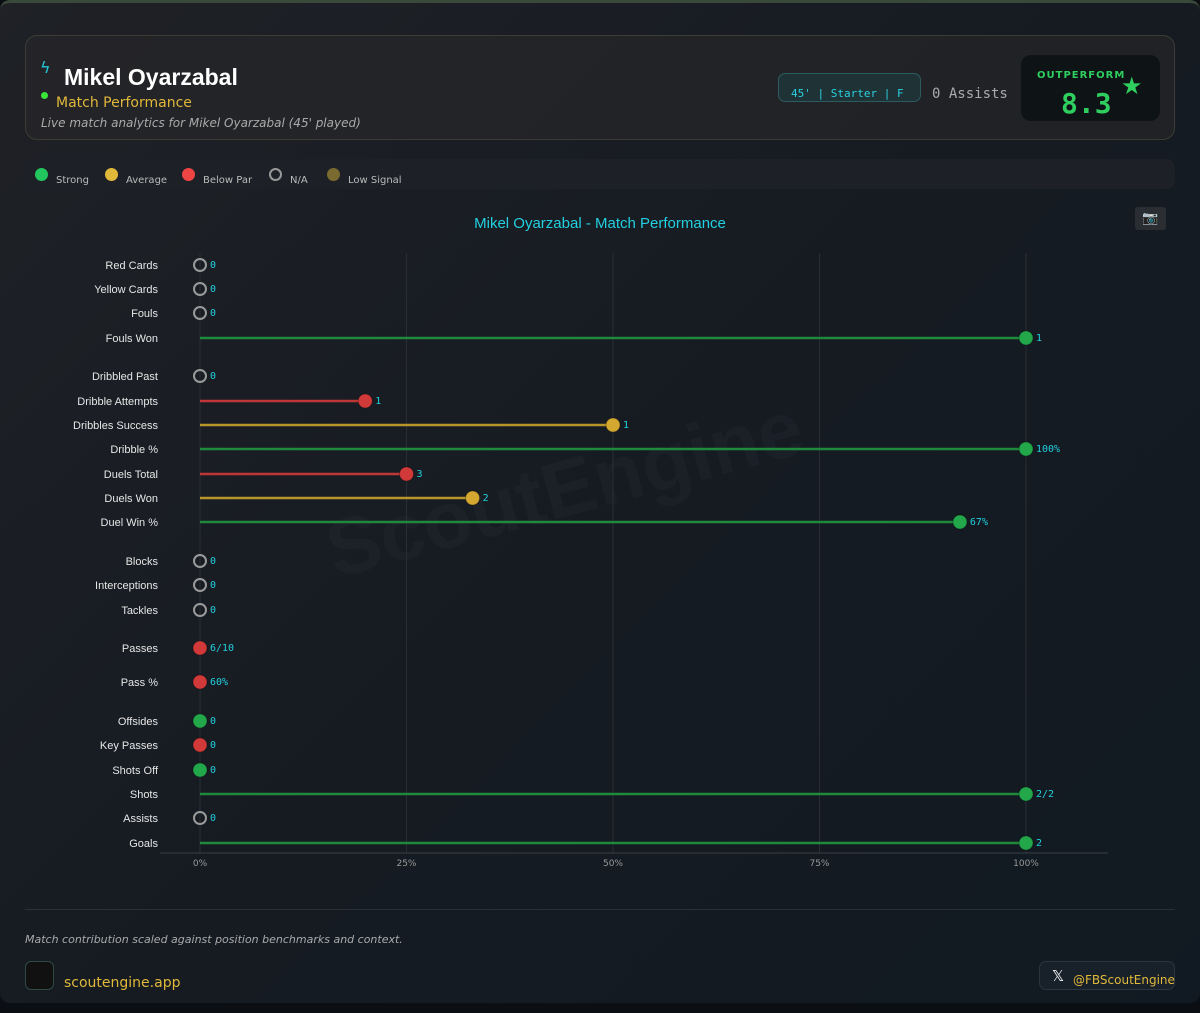 This screenshot has height=1013, width=1200. What do you see at coordinates (122, 983) in the screenshot?
I see `site-link: scoutengine.app` at bounding box center [122, 983].